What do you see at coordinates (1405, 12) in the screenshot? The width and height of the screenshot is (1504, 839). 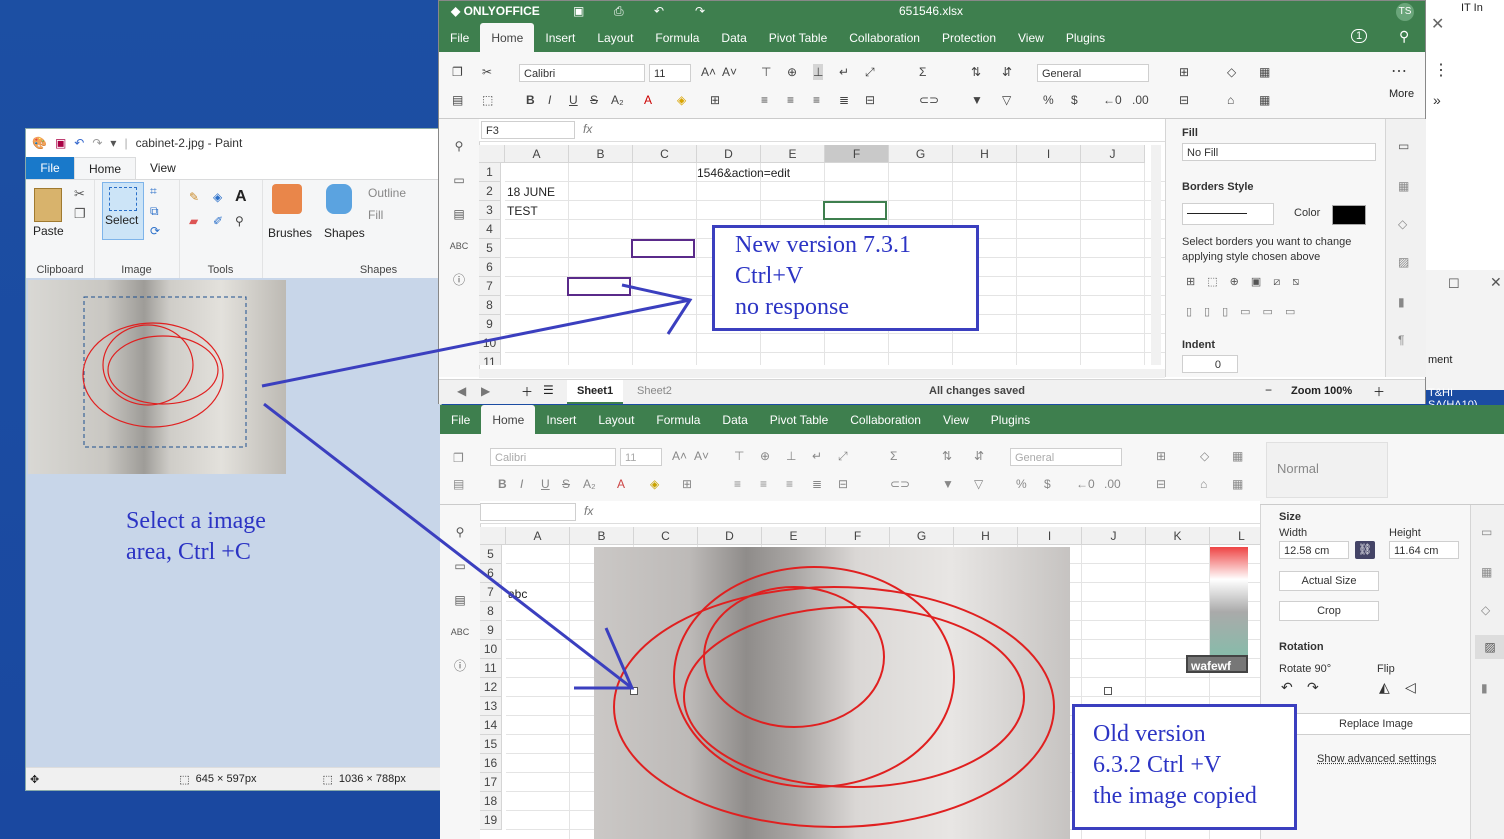 I see `user-avatar: TS` at bounding box center [1405, 12].